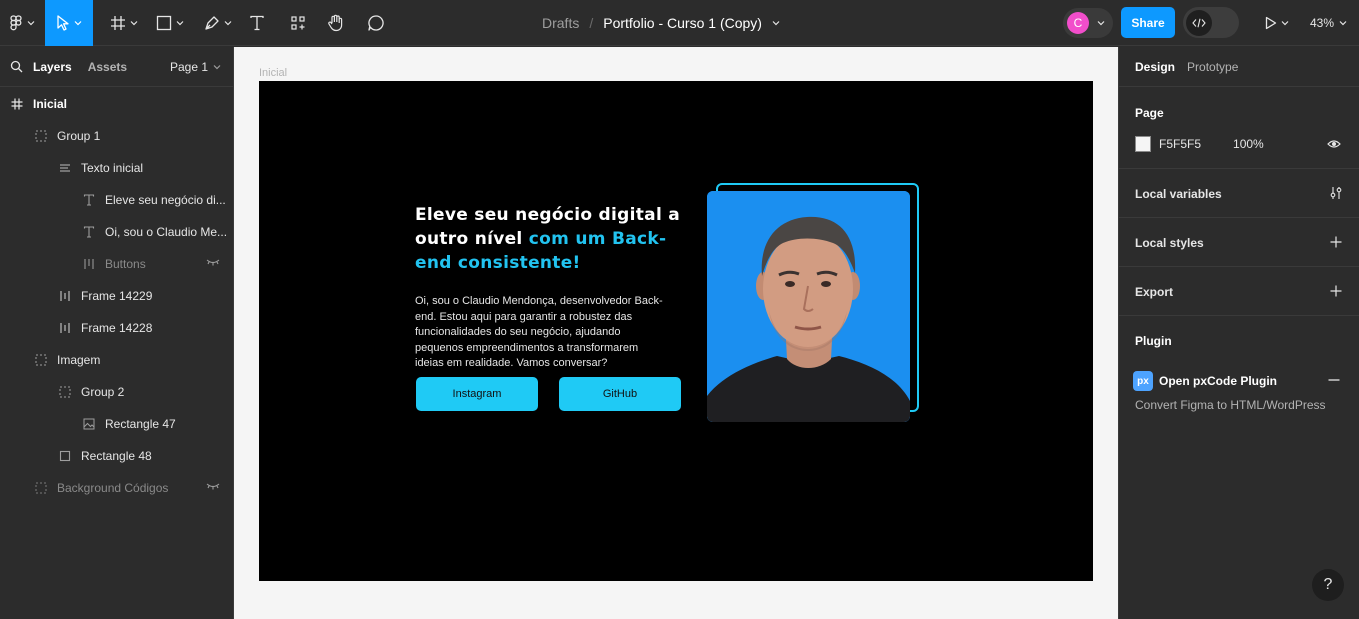 Image resolution: width=1359 pixels, height=619 pixels. Describe the element at coordinates (1078, 23) in the screenshot. I see `avatar: C` at that location.